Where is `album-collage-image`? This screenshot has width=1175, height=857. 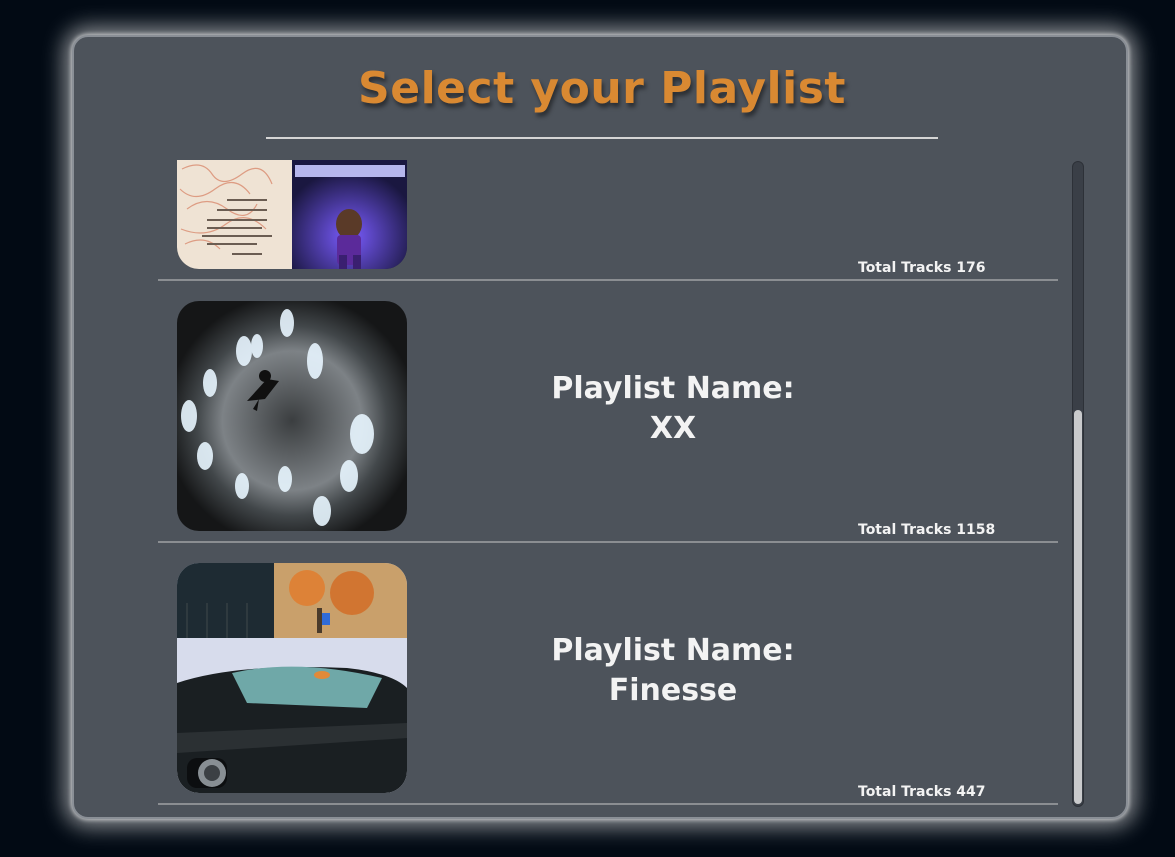
album-collage-image is located at coordinates (292, 214).